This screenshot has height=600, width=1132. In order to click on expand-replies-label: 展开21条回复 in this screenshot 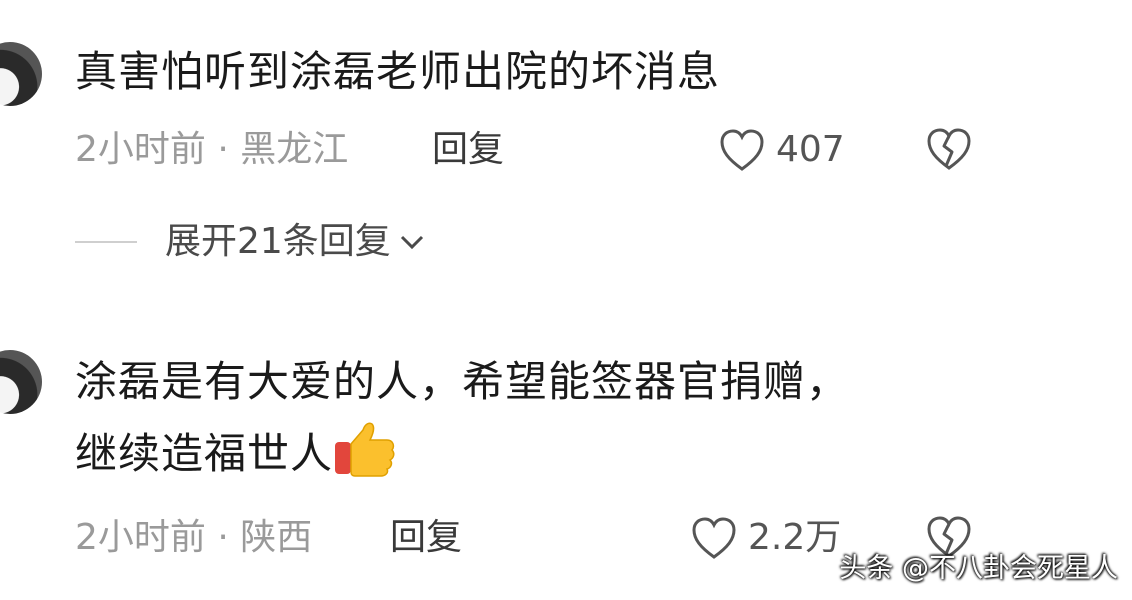, I will do `click(278, 241)`.